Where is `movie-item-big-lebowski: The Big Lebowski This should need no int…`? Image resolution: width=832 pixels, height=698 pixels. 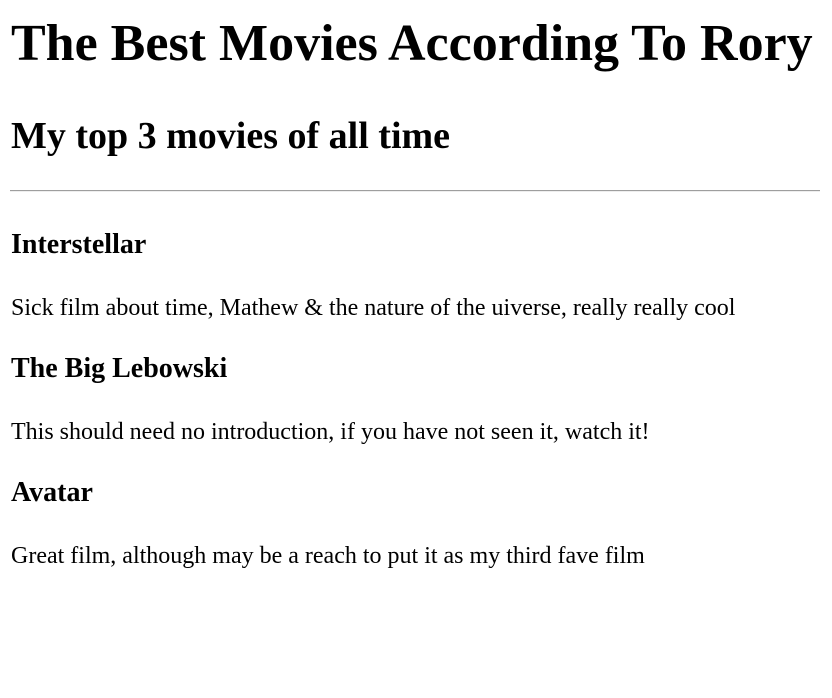
movie-item-big-lebowski: The Big Lebowski This should need no int… is located at coordinates (415, 399).